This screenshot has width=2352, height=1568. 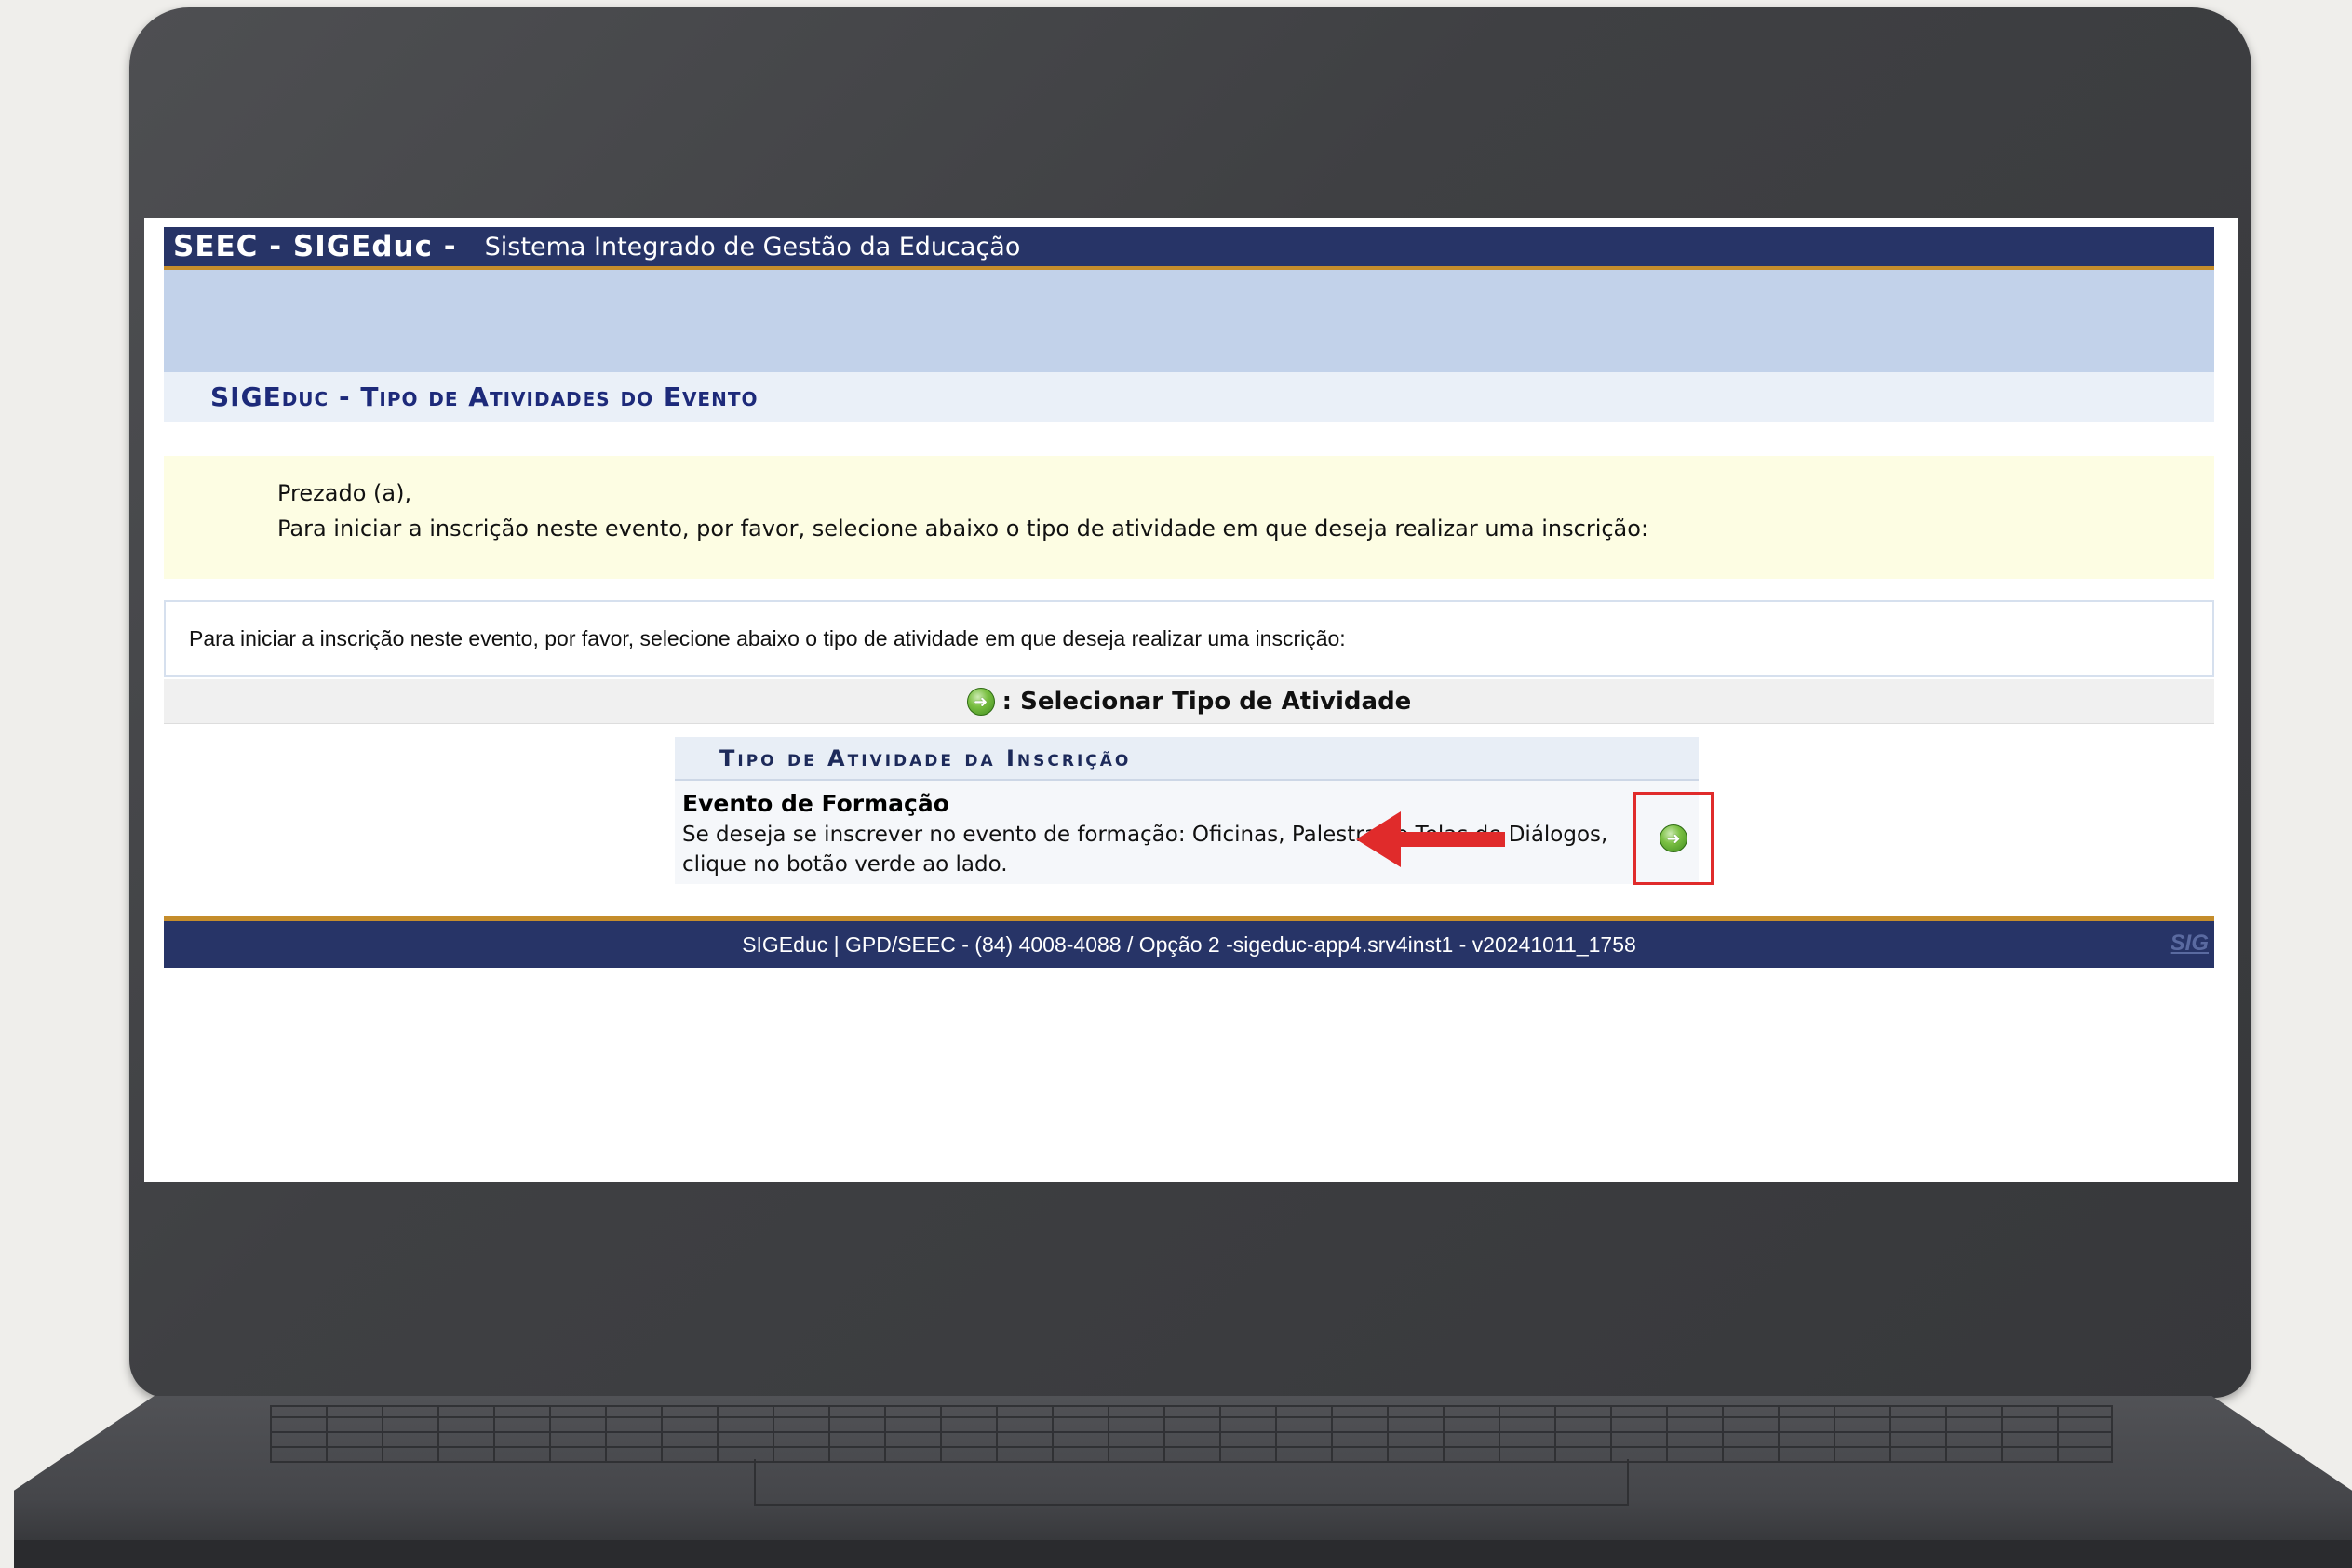 I want to click on select-activity-button, so click(x=1673, y=838).